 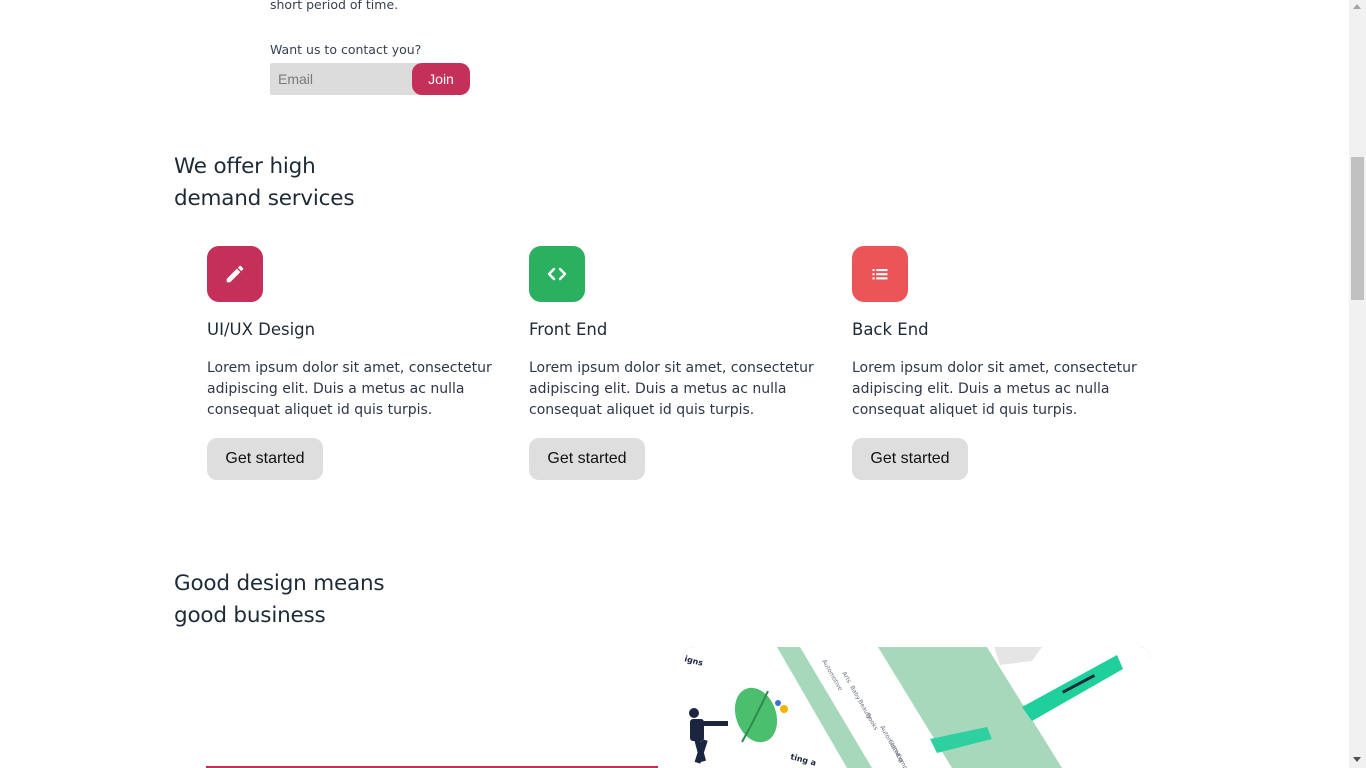 What do you see at coordinates (261, 329) in the screenshot?
I see `card-title: UI/UX Design` at bounding box center [261, 329].